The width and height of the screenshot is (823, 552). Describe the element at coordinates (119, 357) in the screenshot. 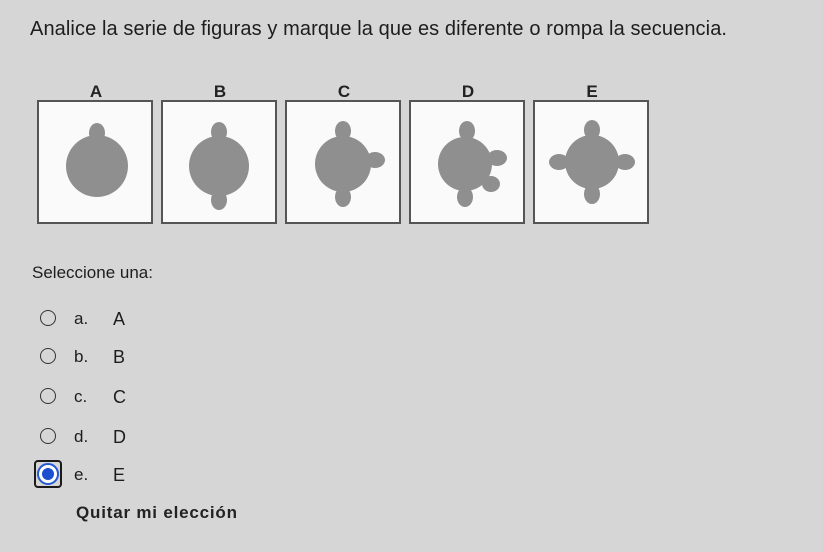

I see `option-b-text: B` at that location.